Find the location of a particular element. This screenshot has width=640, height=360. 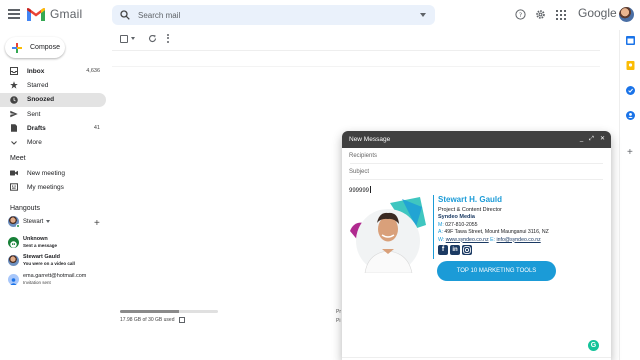

keep-icon is located at coordinates (630, 65).